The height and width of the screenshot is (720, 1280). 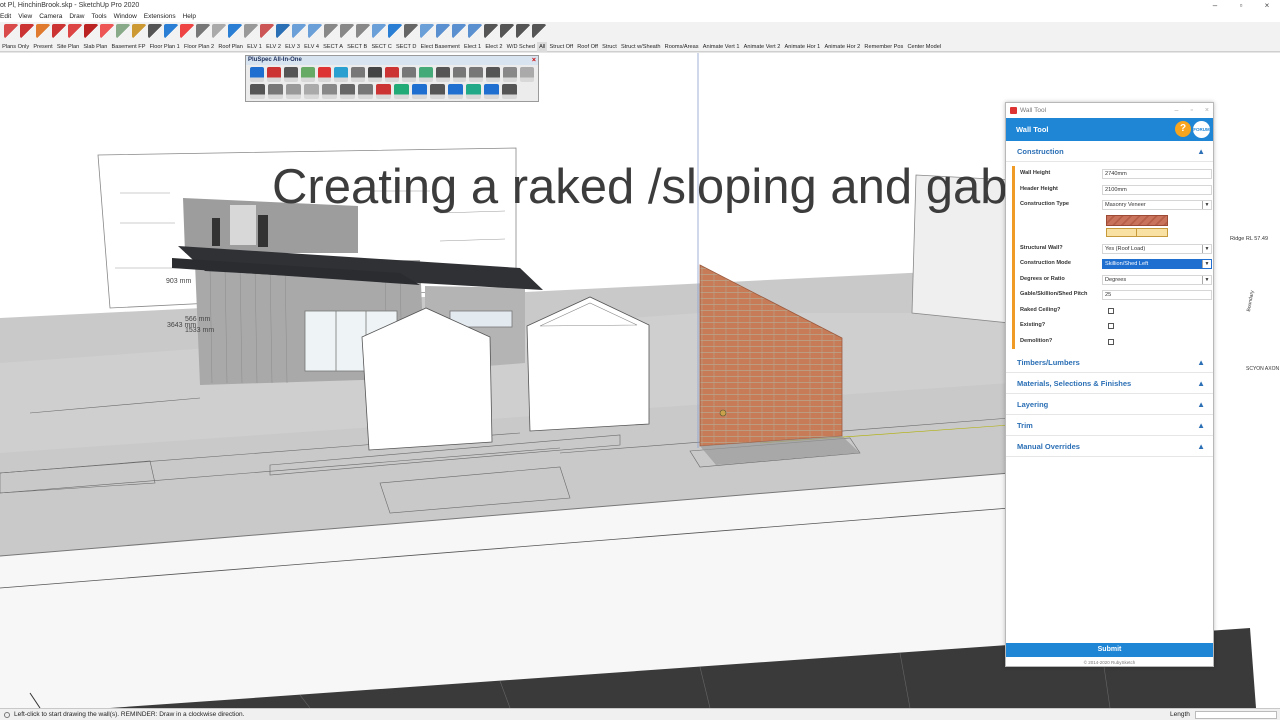 I want to click on menu-edit: Edit, so click(x=5, y=17).